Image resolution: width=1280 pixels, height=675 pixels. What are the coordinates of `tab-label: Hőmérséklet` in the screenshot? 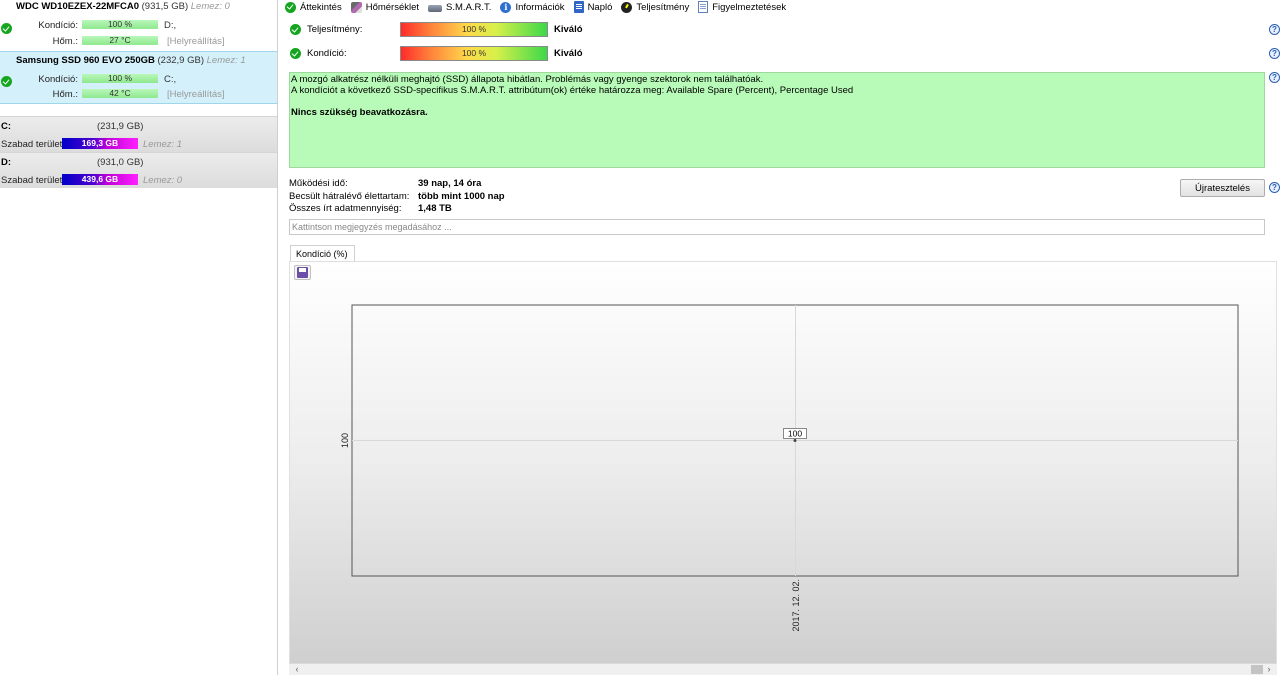 It's located at (392, 7).